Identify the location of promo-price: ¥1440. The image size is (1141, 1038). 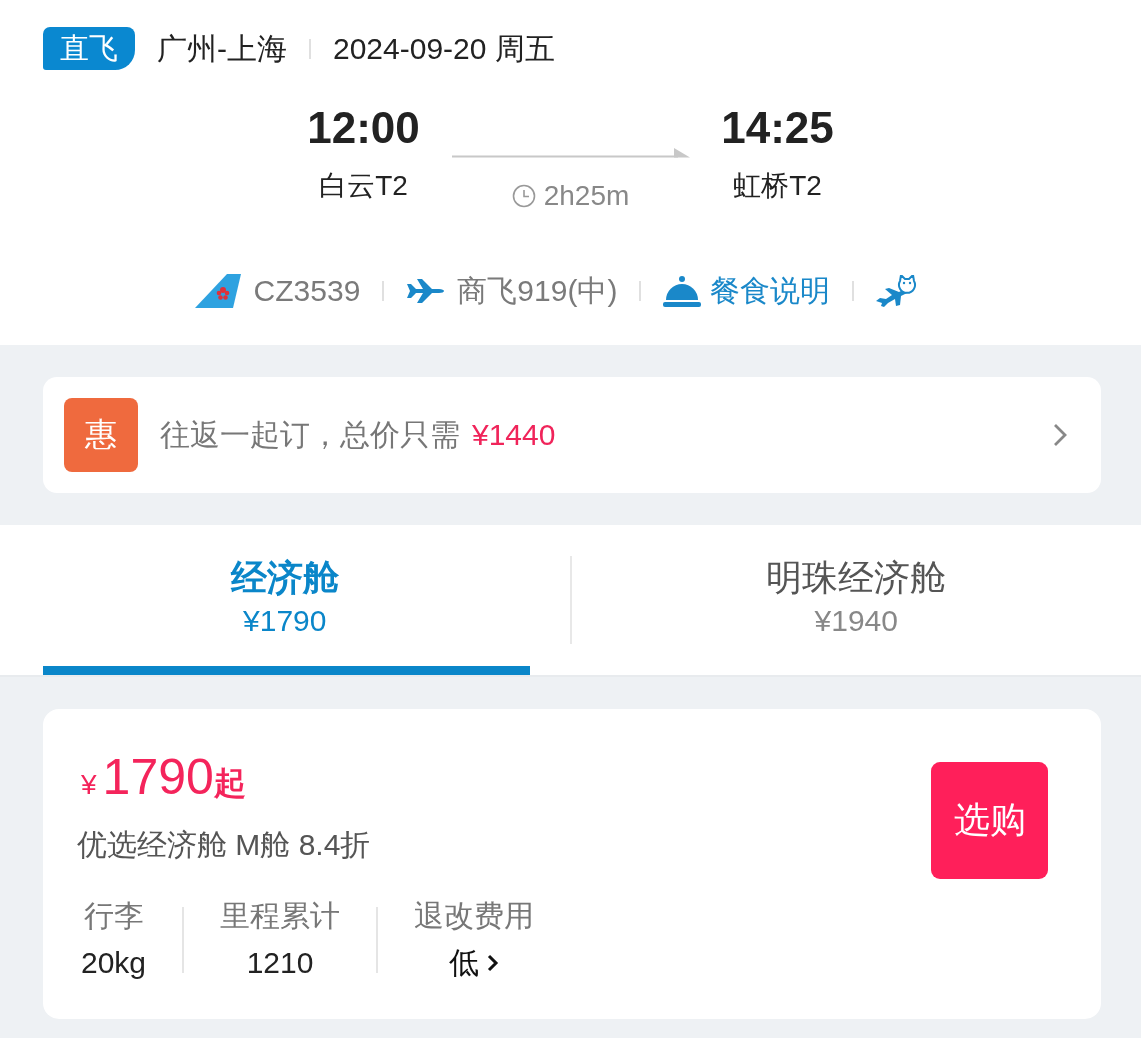
(514, 435).